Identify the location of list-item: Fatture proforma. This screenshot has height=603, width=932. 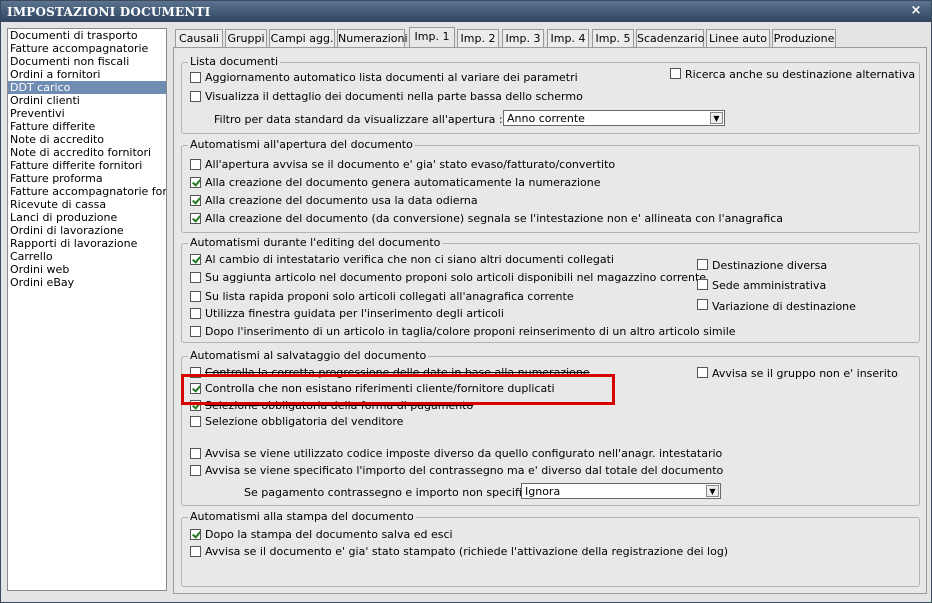
(87, 178).